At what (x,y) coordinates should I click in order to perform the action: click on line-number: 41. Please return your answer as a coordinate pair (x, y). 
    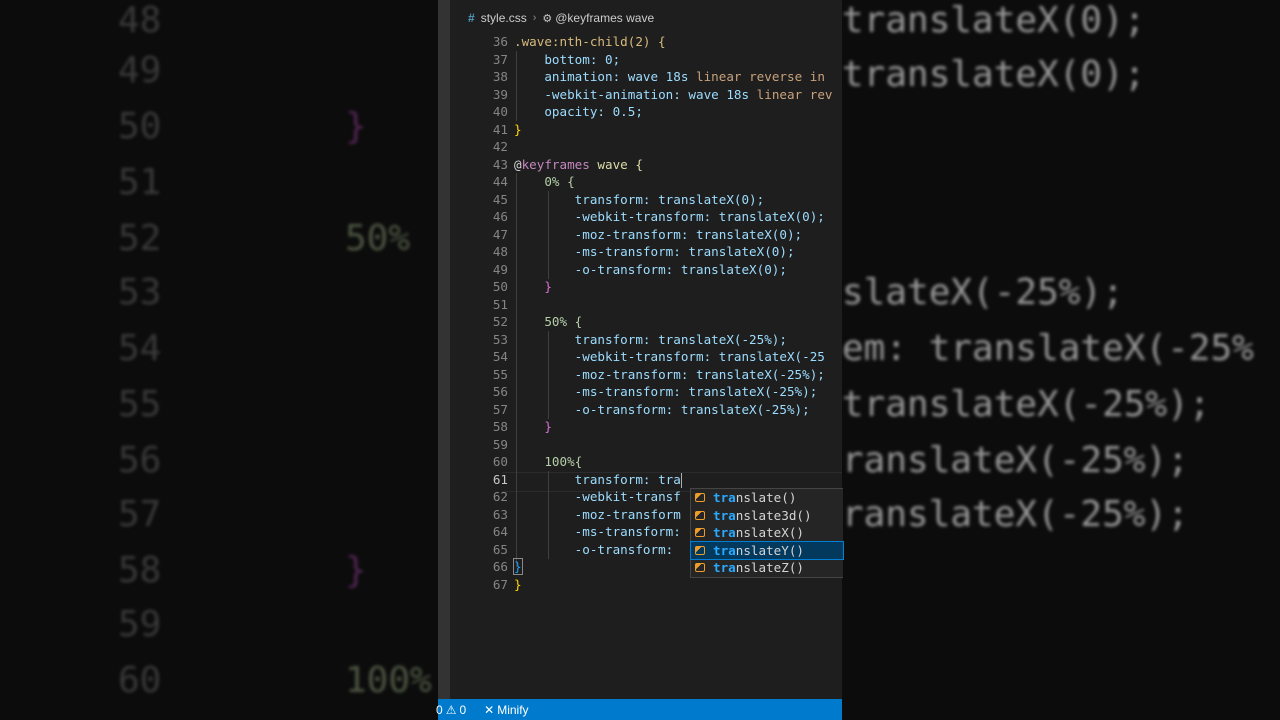
    Looking at the image, I should click on (500, 129).